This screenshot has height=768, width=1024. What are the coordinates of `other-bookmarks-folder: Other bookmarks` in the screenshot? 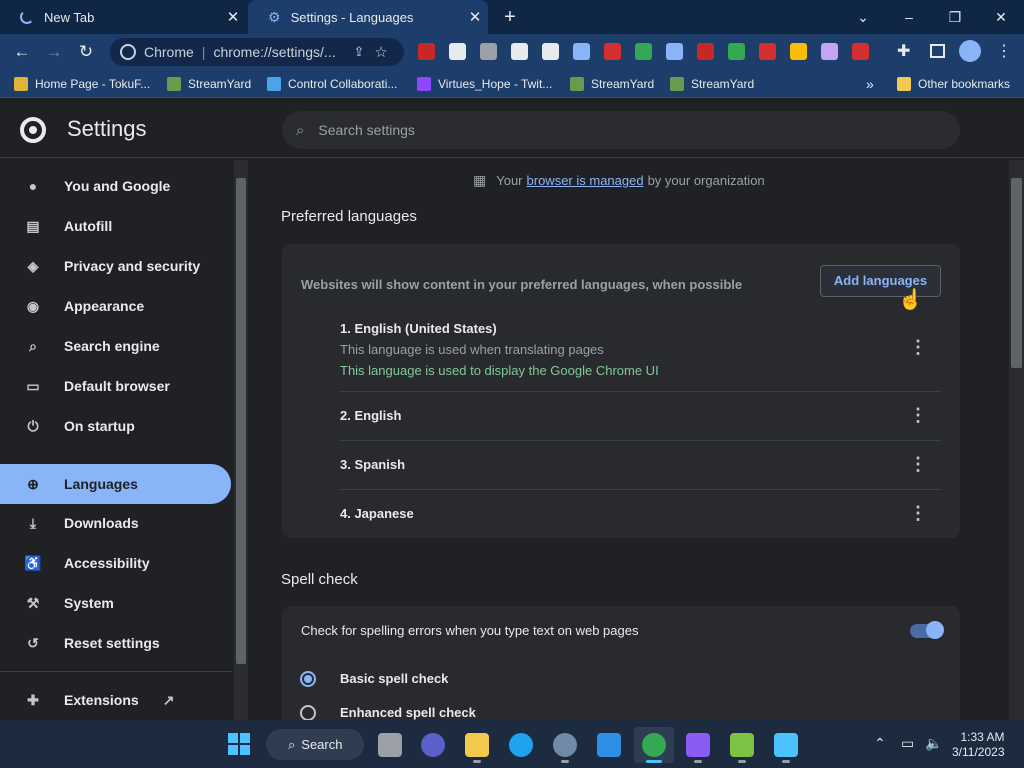 It's located at (953, 84).